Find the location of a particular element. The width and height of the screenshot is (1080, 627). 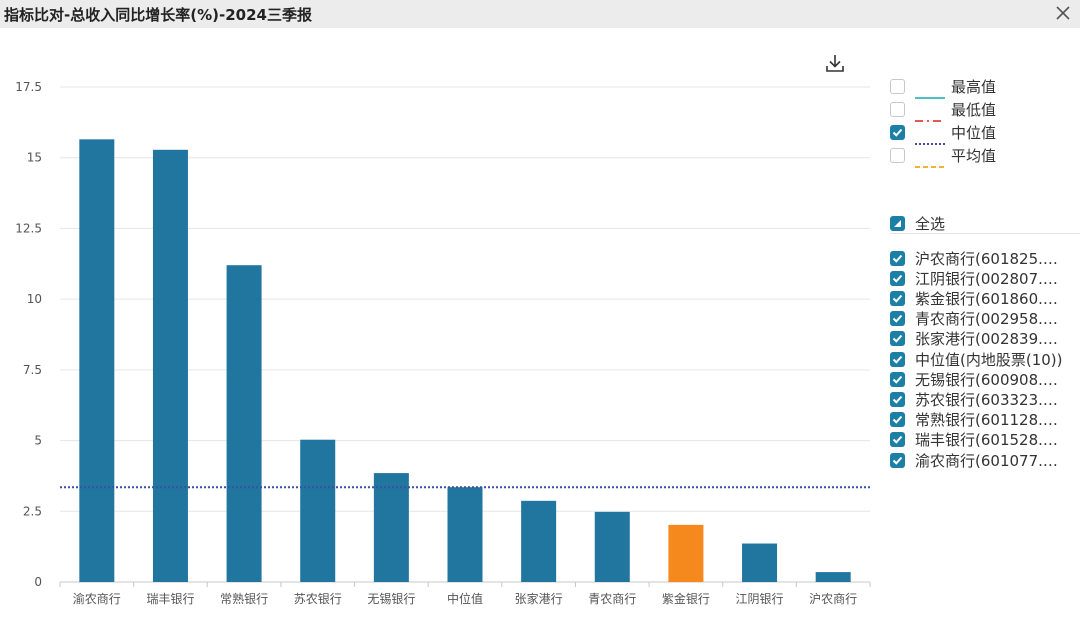

y-tick-label: 10 is located at coordinates (34, 299).